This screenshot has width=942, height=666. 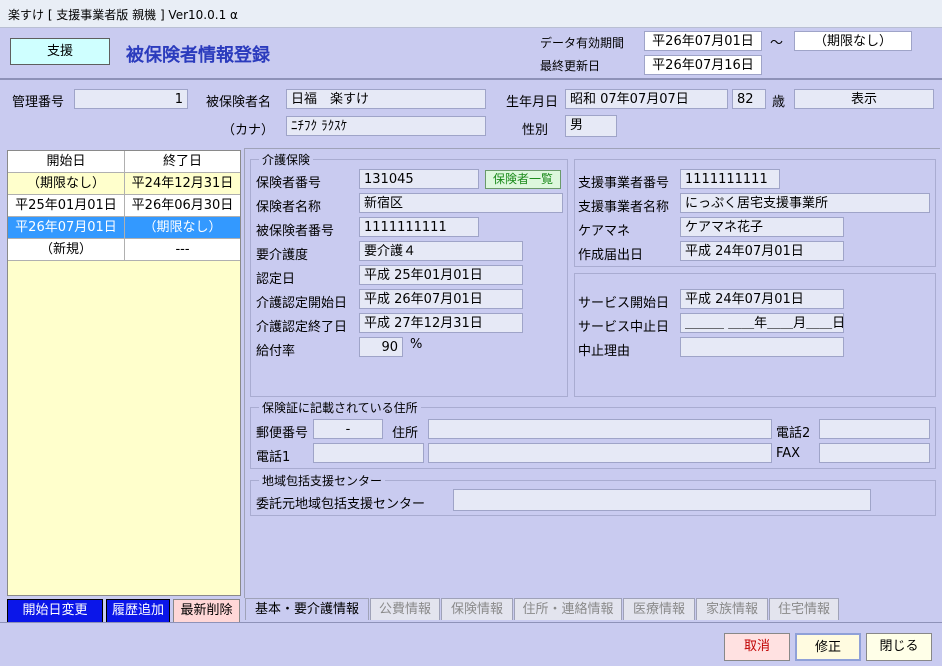 I want to click on care-level-field: 要介護４, so click(x=441, y=251).